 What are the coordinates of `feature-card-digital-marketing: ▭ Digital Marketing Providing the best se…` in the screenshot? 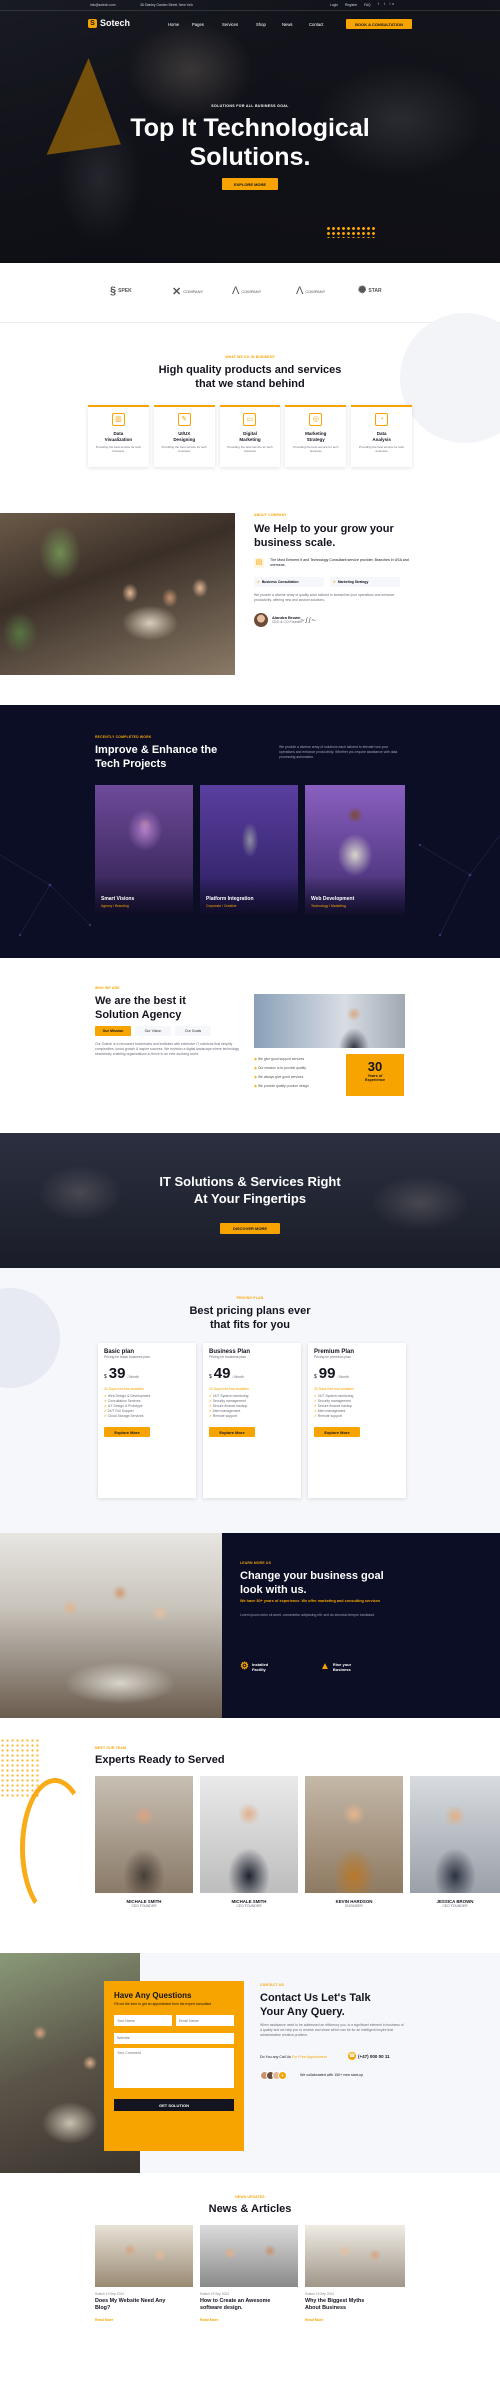 It's located at (250, 436).